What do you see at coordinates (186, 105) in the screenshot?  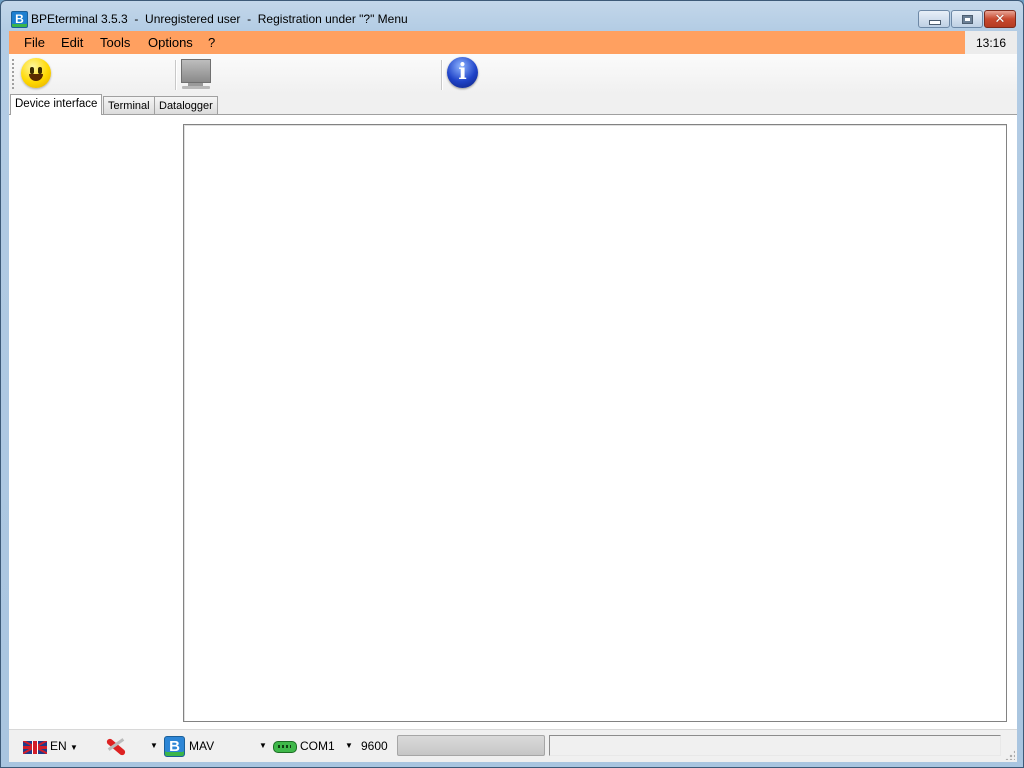 I see `tab-datalogger: Datalogger` at bounding box center [186, 105].